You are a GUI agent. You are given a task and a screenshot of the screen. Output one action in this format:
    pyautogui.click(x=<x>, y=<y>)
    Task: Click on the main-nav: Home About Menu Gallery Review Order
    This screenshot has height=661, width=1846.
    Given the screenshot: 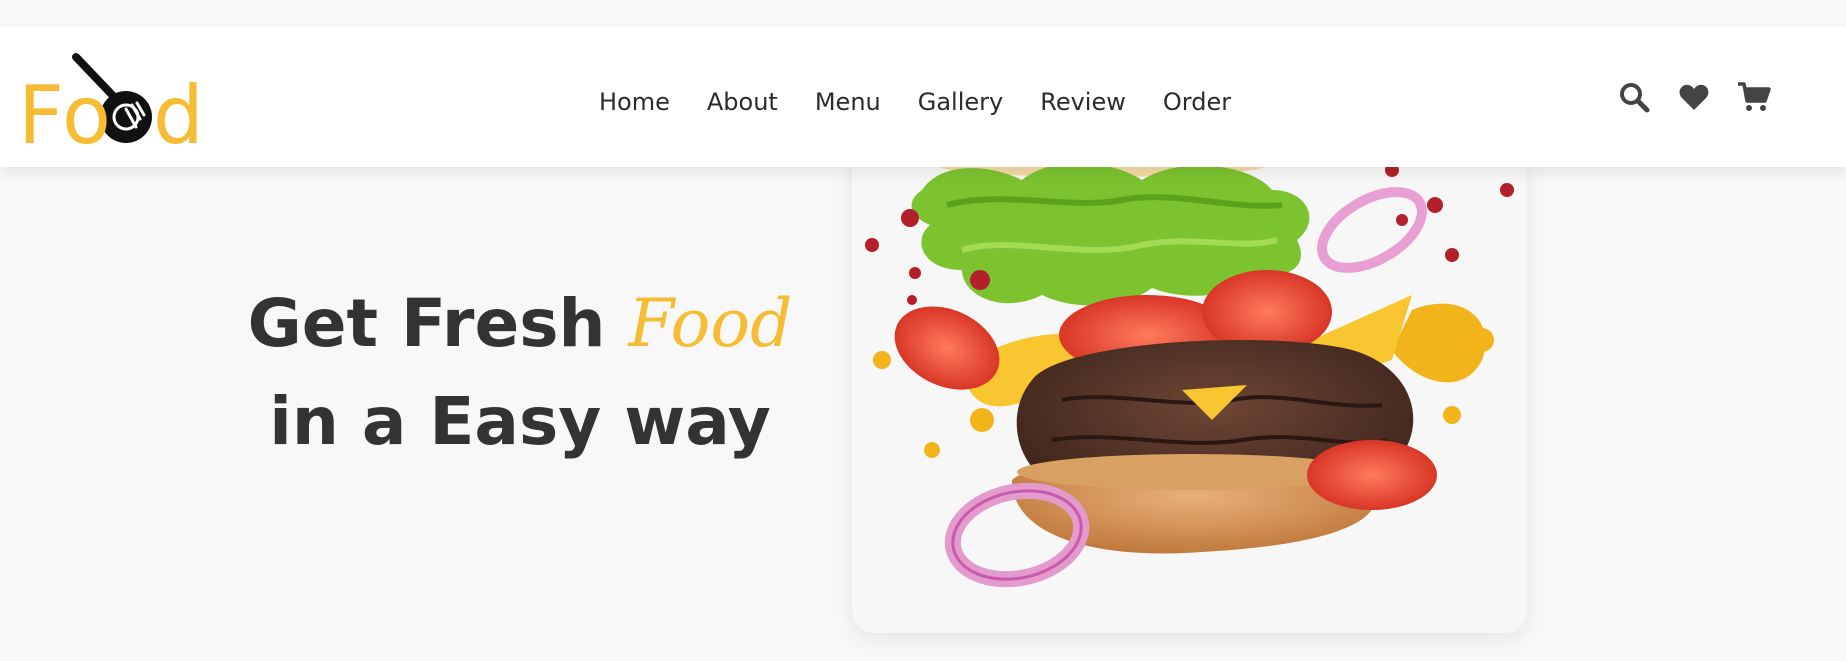 What is the action you would take?
    pyautogui.click(x=933, y=102)
    